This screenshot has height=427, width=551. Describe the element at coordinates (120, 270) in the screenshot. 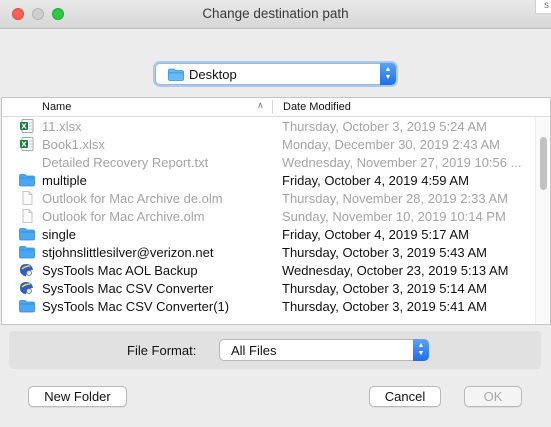

I see `file-name: SysTools Mac AOL Backup` at that location.